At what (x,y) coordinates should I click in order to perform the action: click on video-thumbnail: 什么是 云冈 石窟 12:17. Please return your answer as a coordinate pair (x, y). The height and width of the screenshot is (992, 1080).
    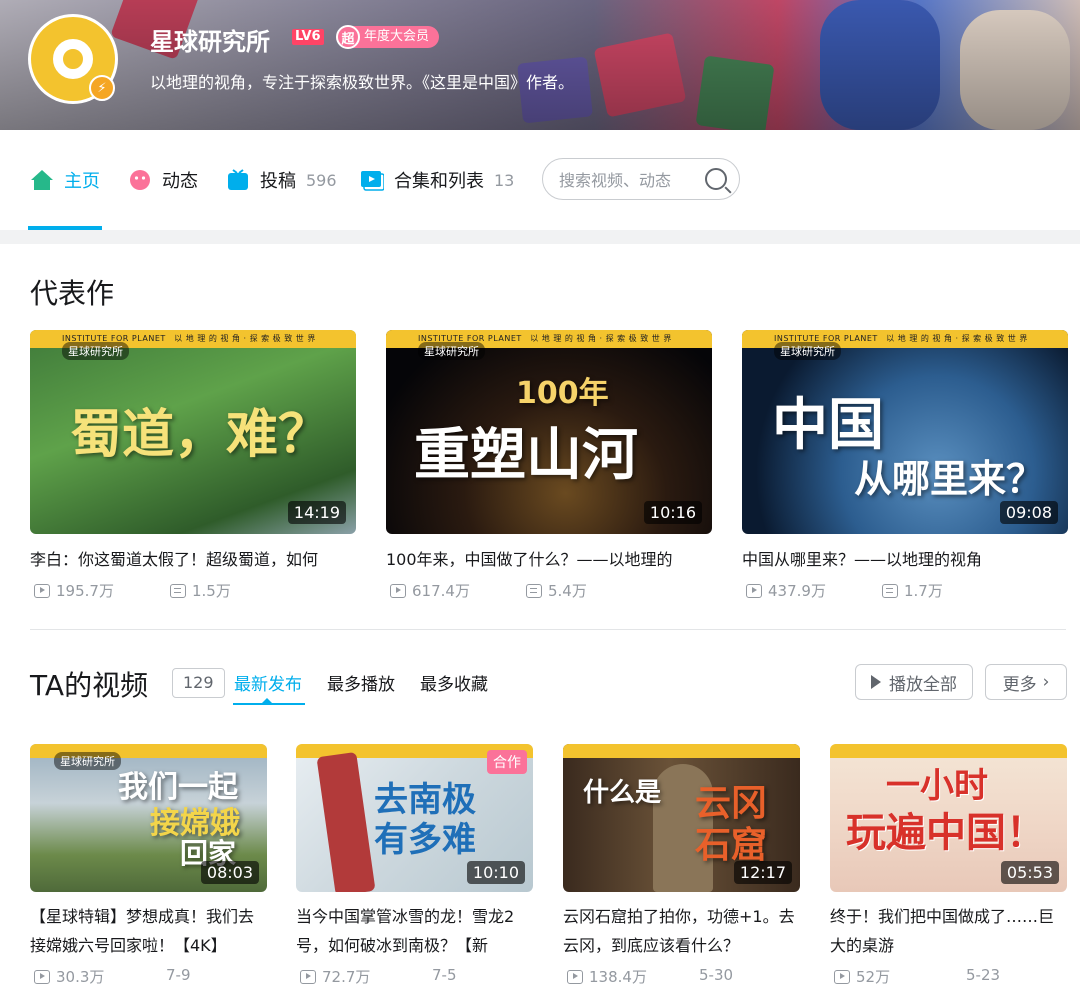
    Looking at the image, I should click on (681, 818).